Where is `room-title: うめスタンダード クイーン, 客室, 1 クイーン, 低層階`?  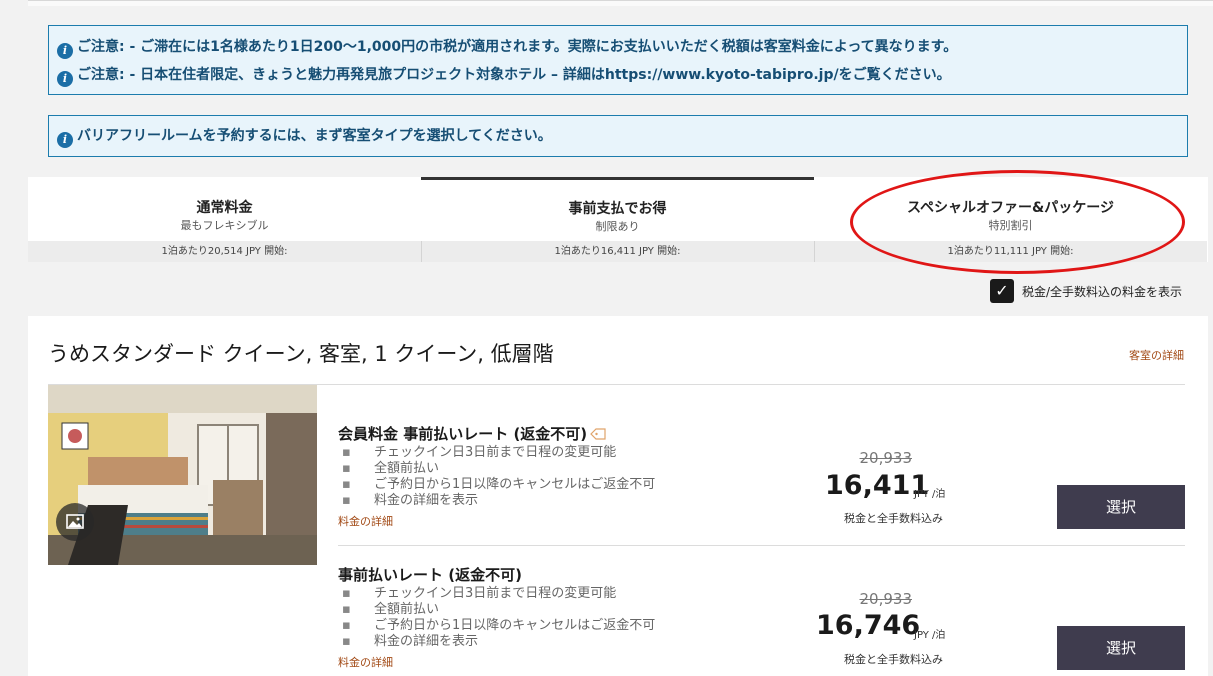
room-title: うめスタンダード クイーン, 客室, 1 クイーン, 低層階 is located at coordinates (301, 354).